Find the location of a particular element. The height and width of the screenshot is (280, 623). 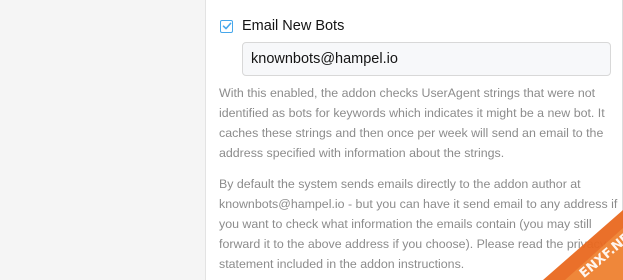

email-address-input is located at coordinates (426, 59).